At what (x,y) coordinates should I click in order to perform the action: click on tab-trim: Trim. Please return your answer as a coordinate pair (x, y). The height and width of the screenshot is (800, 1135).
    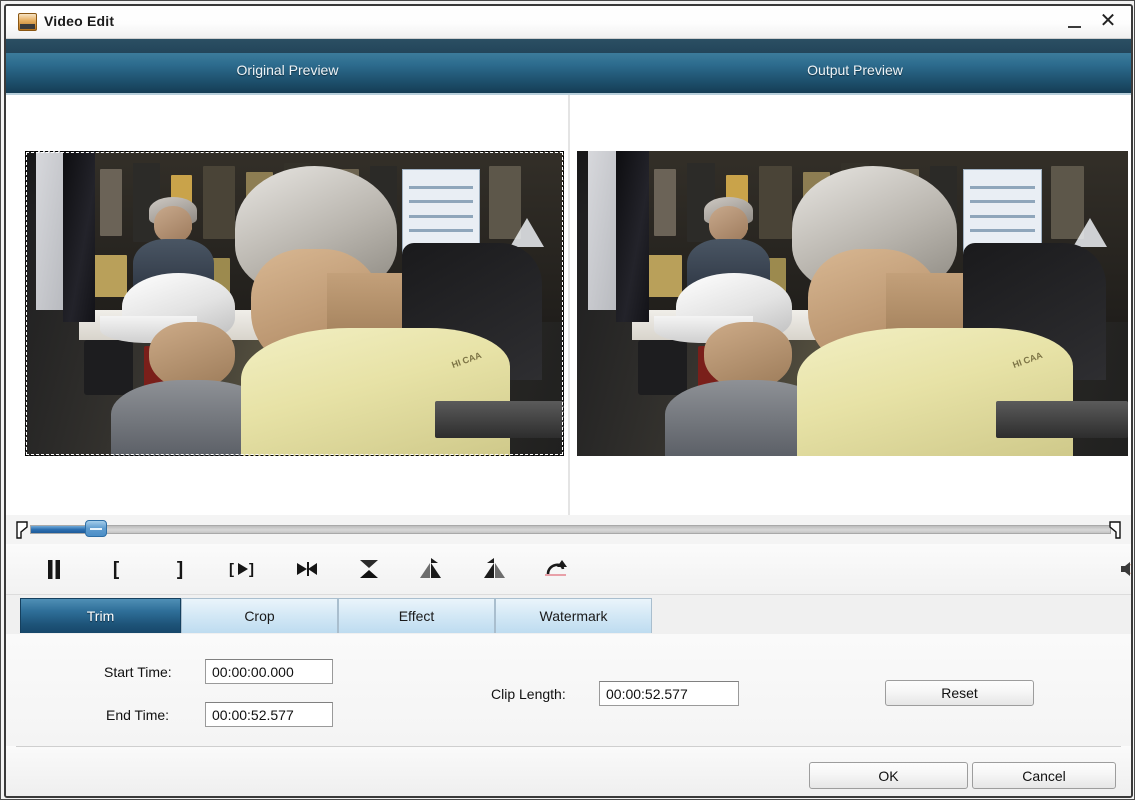
    Looking at the image, I should click on (100, 615).